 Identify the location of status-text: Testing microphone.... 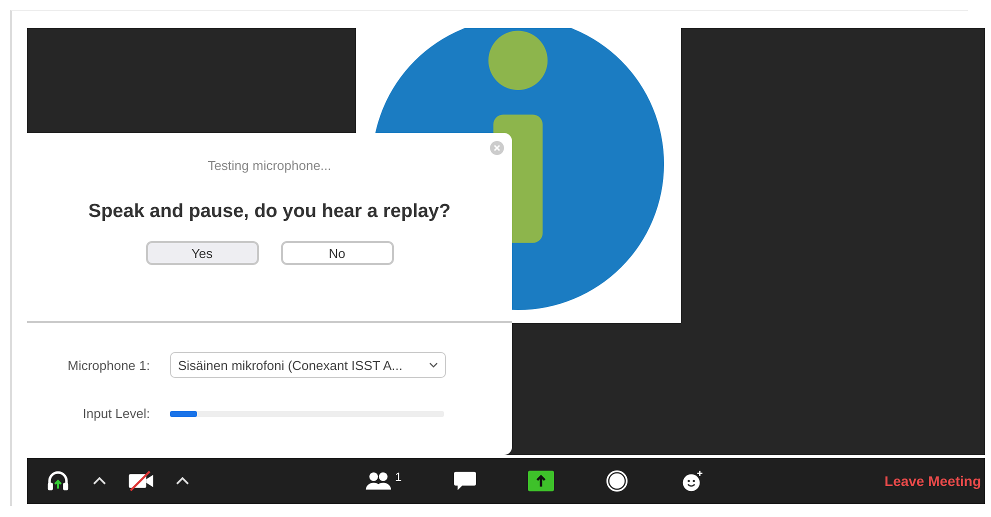
(270, 165).